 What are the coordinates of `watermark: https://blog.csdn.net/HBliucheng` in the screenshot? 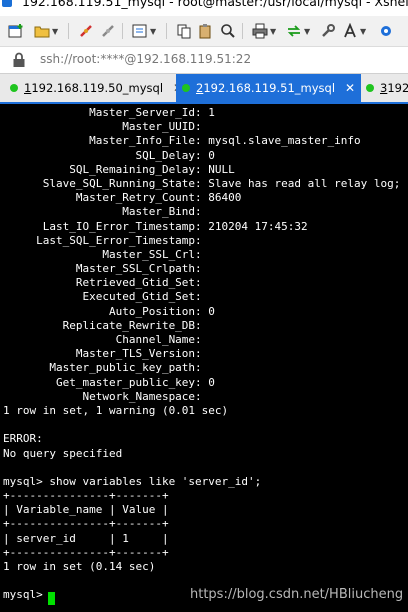 It's located at (297, 594).